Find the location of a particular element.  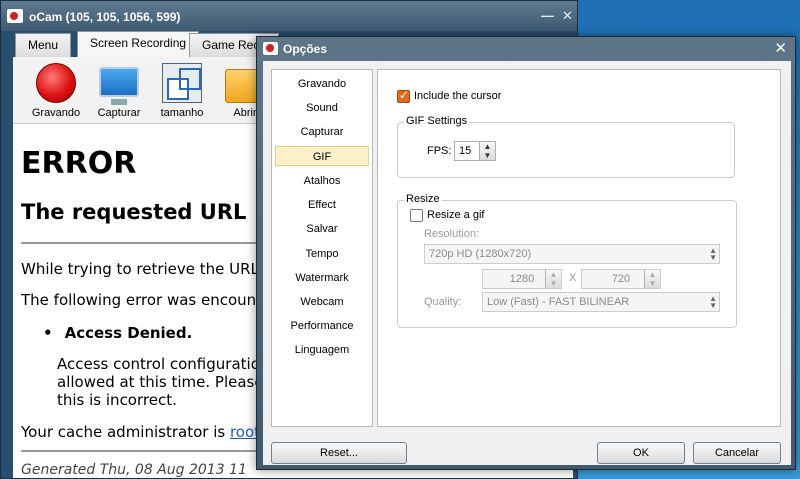

fps-value: 15 is located at coordinates (465, 151).